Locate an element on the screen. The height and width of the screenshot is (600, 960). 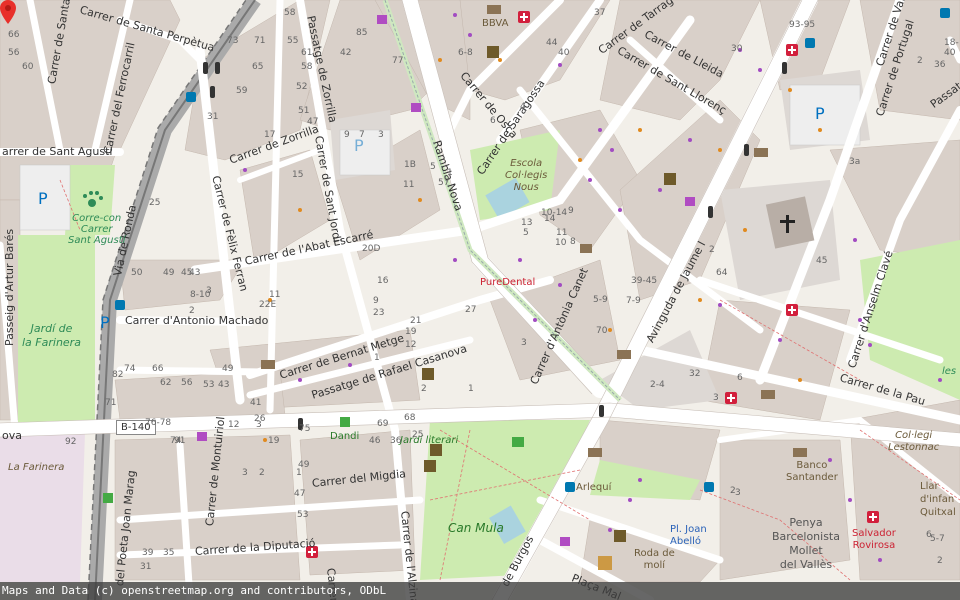
house-number: 93-95 is located at coordinates (802, 25).